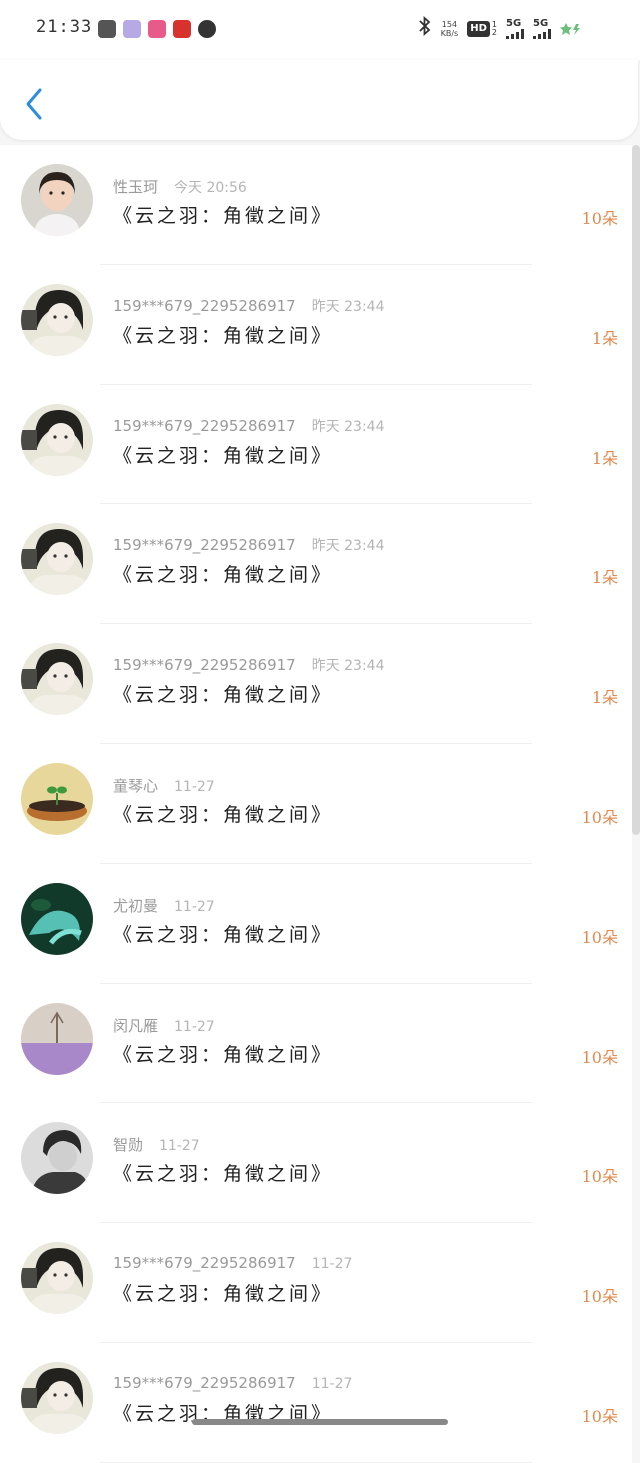  Describe the element at coordinates (478, 28) in the screenshot. I see `hd-label: HD` at that location.